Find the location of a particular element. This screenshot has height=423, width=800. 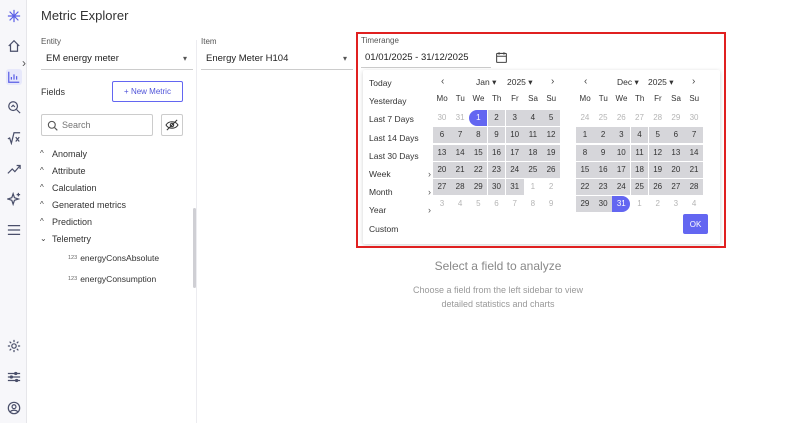

day-cell-outside: 26 is located at coordinates (621, 118).